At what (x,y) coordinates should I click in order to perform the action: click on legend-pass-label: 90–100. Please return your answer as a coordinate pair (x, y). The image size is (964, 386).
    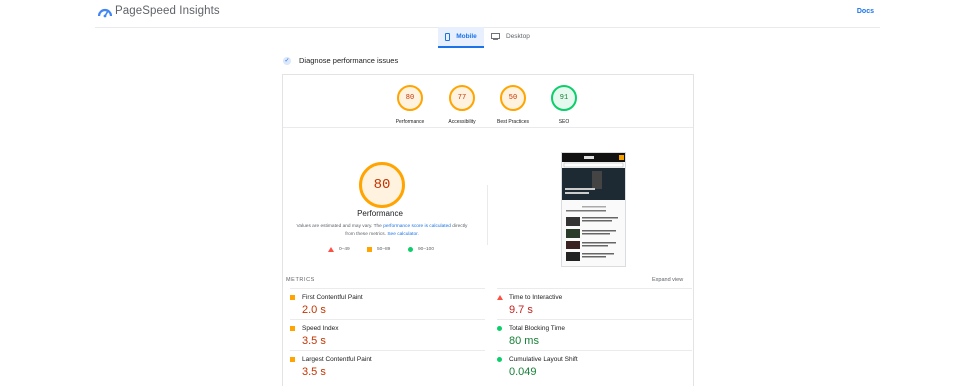
    Looking at the image, I should click on (426, 249).